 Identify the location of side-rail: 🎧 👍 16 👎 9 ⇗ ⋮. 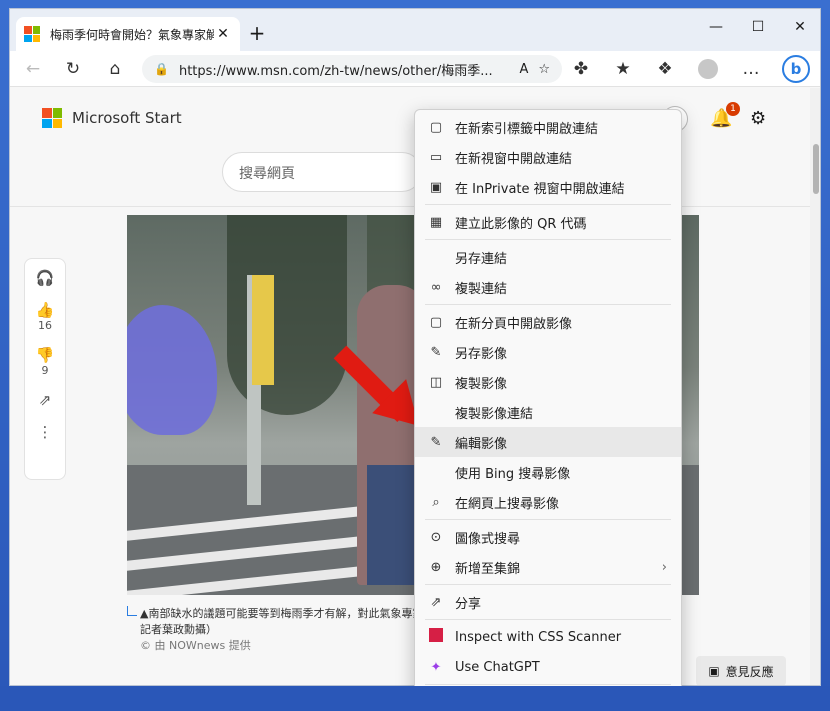
(45, 369).